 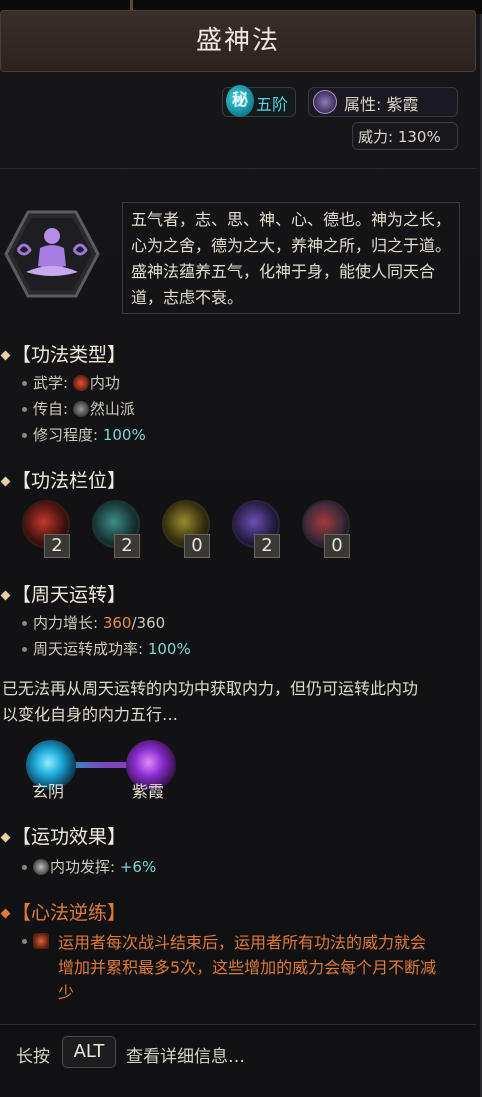 What do you see at coordinates (63, 353) in the screenshot?
I see `section-type-header: 【功法类型】` at bounding box center [63, 353].